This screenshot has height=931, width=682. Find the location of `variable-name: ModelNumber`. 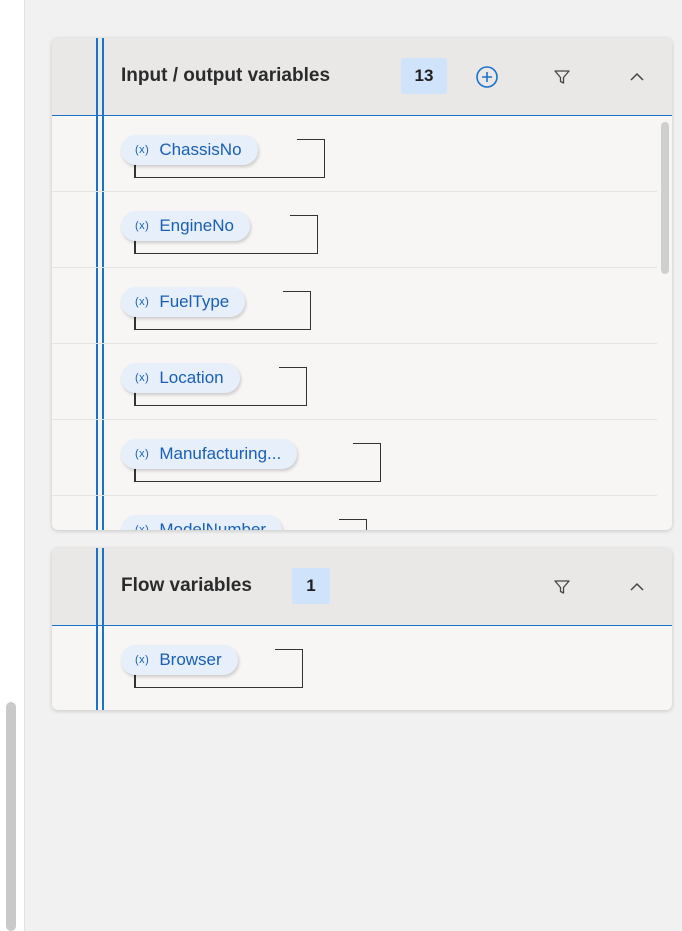

variable-name: ModelNumber is located at coordinates (213, 525).